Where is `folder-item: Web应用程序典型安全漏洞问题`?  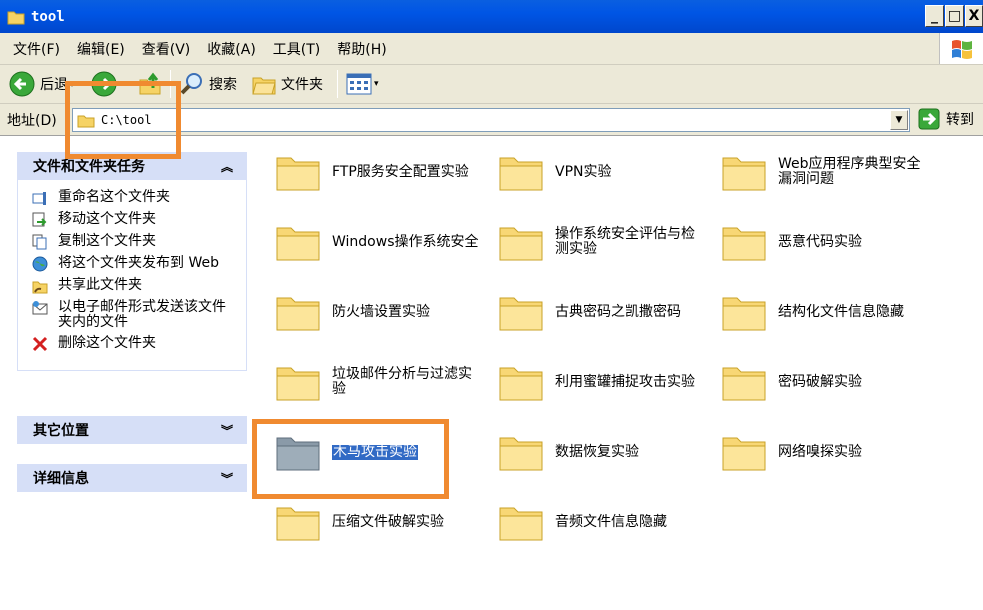 folder-item: Web应用程序典型安全漏洞问题 is located at coordinates (831, 172).